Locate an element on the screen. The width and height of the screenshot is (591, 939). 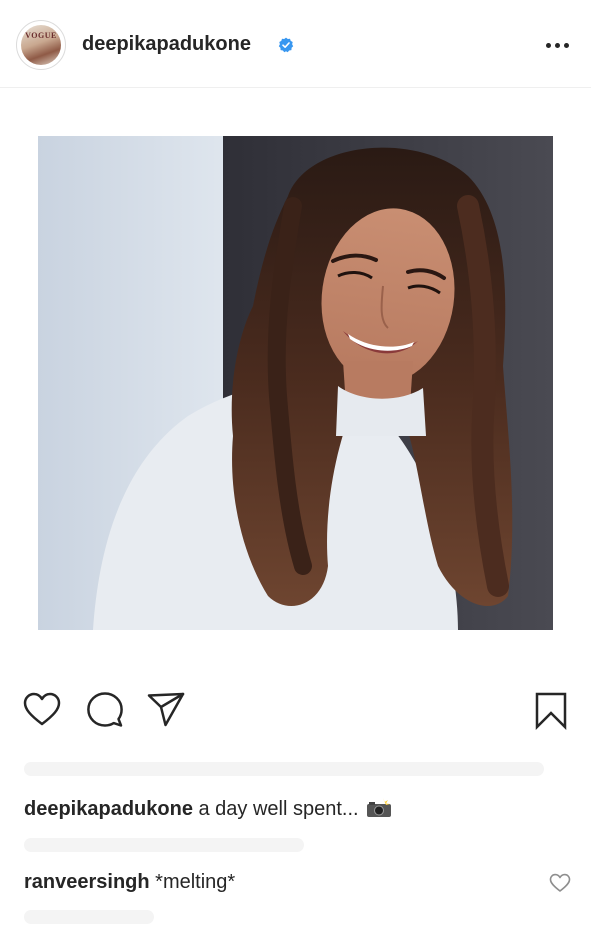
bookmark-outline-icon is located at coordinates (551, 711).